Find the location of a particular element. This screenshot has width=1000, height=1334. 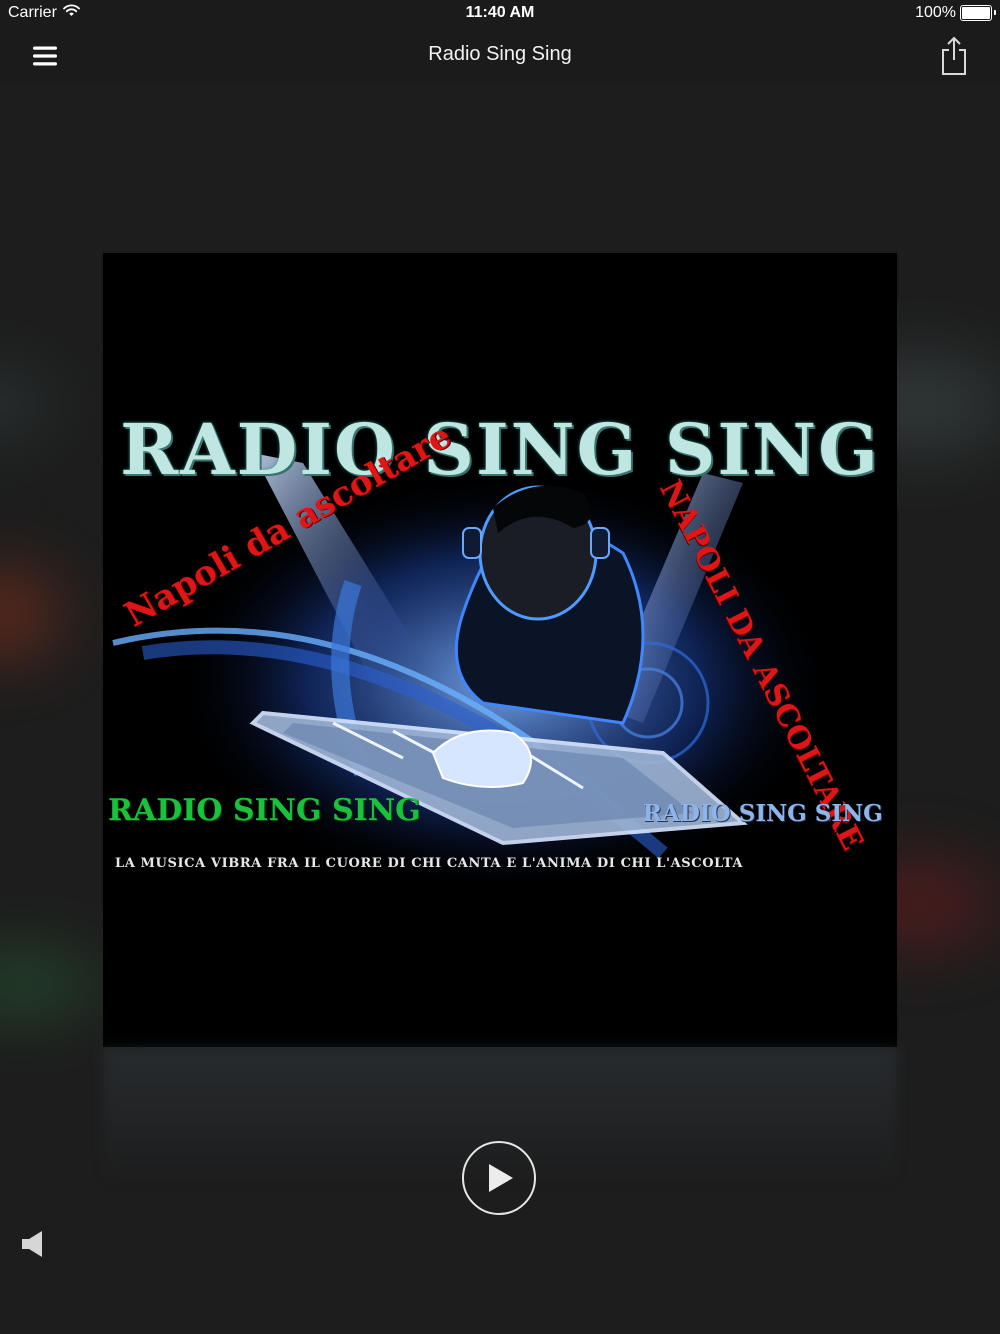

play-button is located at coordinates (499, 1178).